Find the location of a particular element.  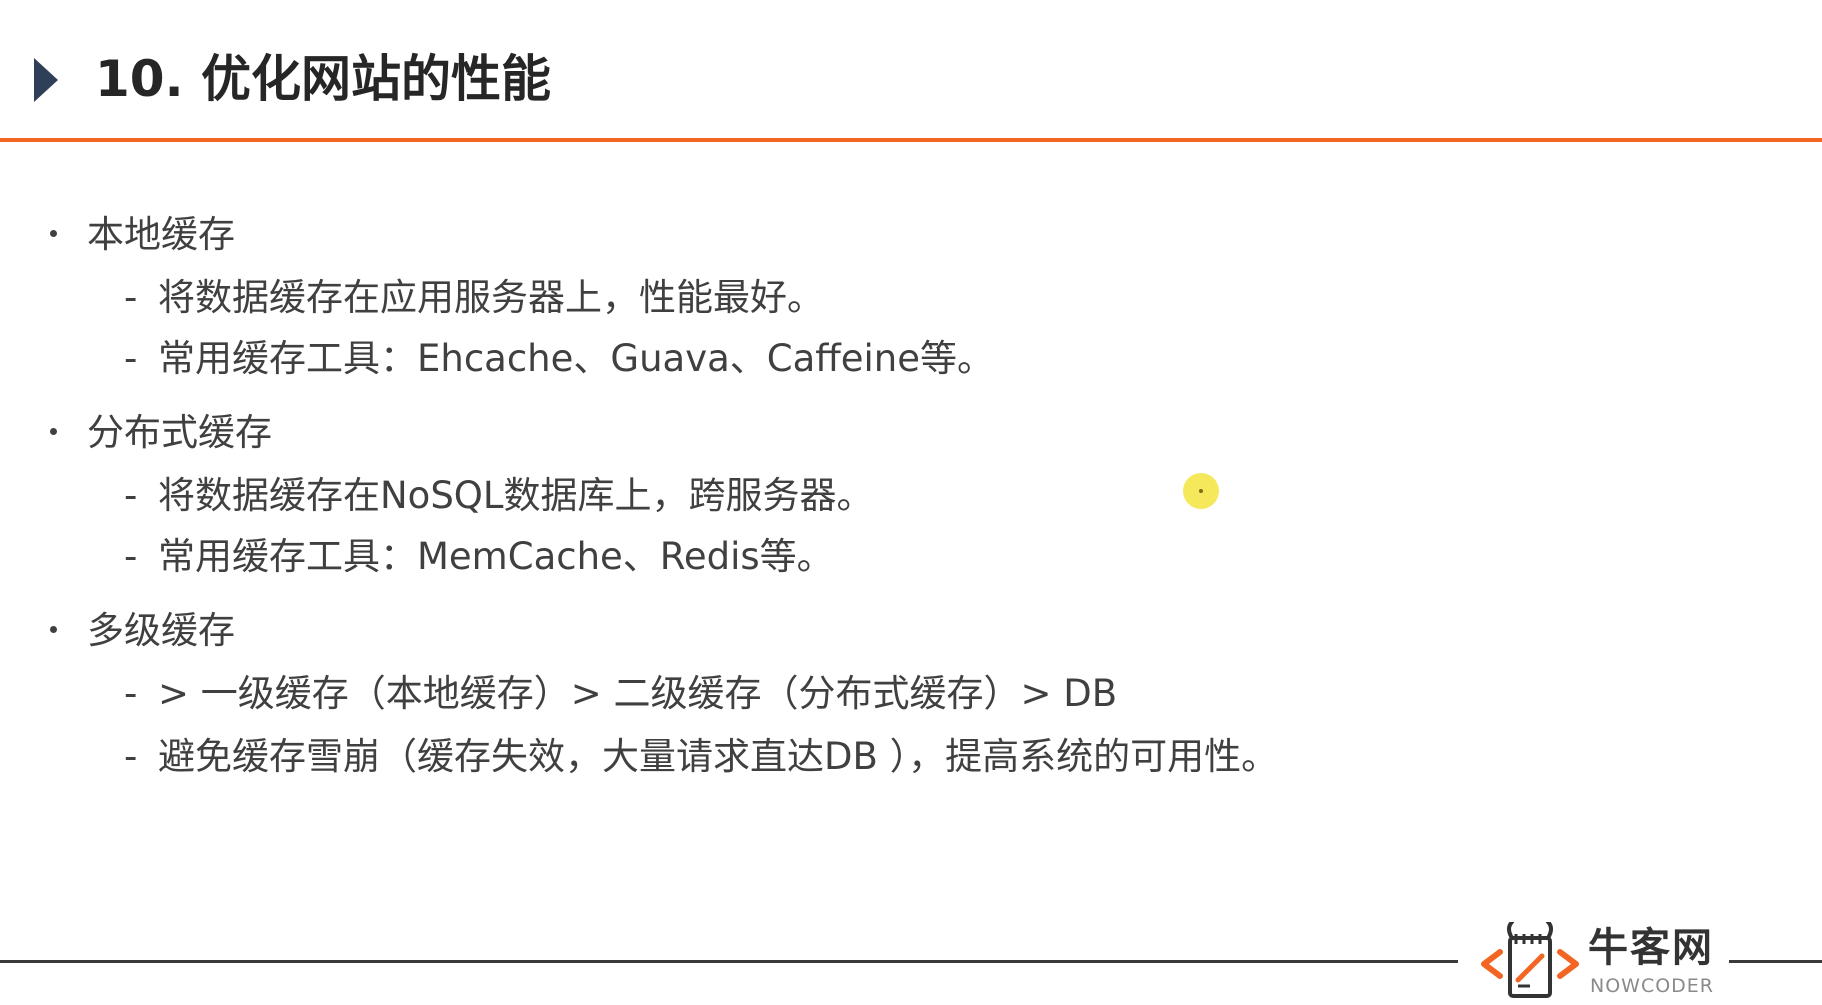

pointer-highlight is located at coordinates (1201, 491).